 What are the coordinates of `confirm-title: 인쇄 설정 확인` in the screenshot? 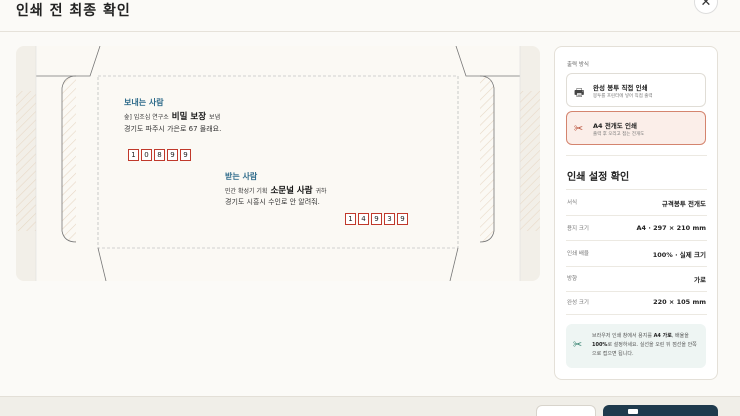 It's located at (598, 177).